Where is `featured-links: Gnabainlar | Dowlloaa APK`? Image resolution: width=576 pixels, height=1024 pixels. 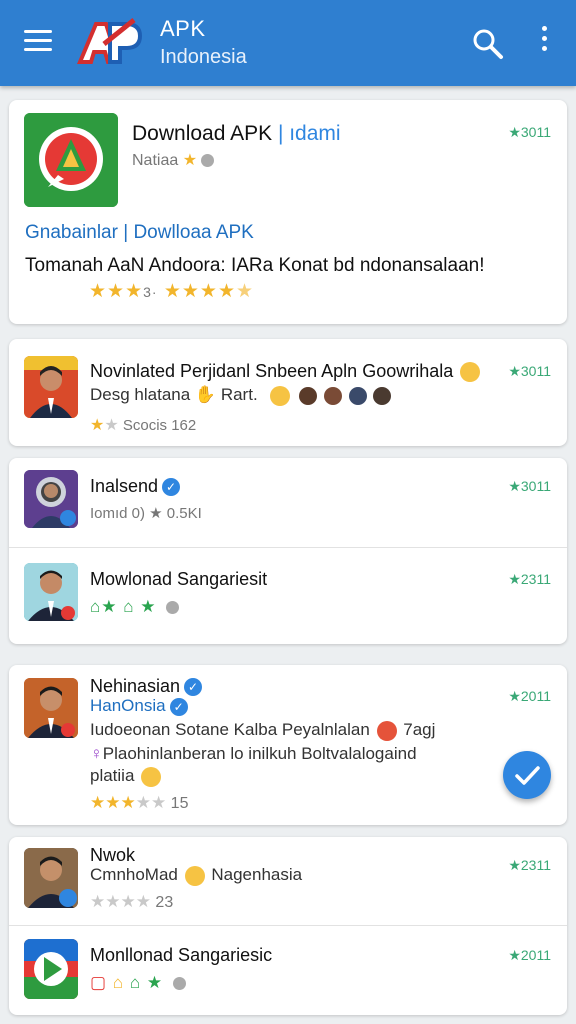 featured-links: Gnabainlar | Dowlloaa APK is located at coordinates (139, 233).